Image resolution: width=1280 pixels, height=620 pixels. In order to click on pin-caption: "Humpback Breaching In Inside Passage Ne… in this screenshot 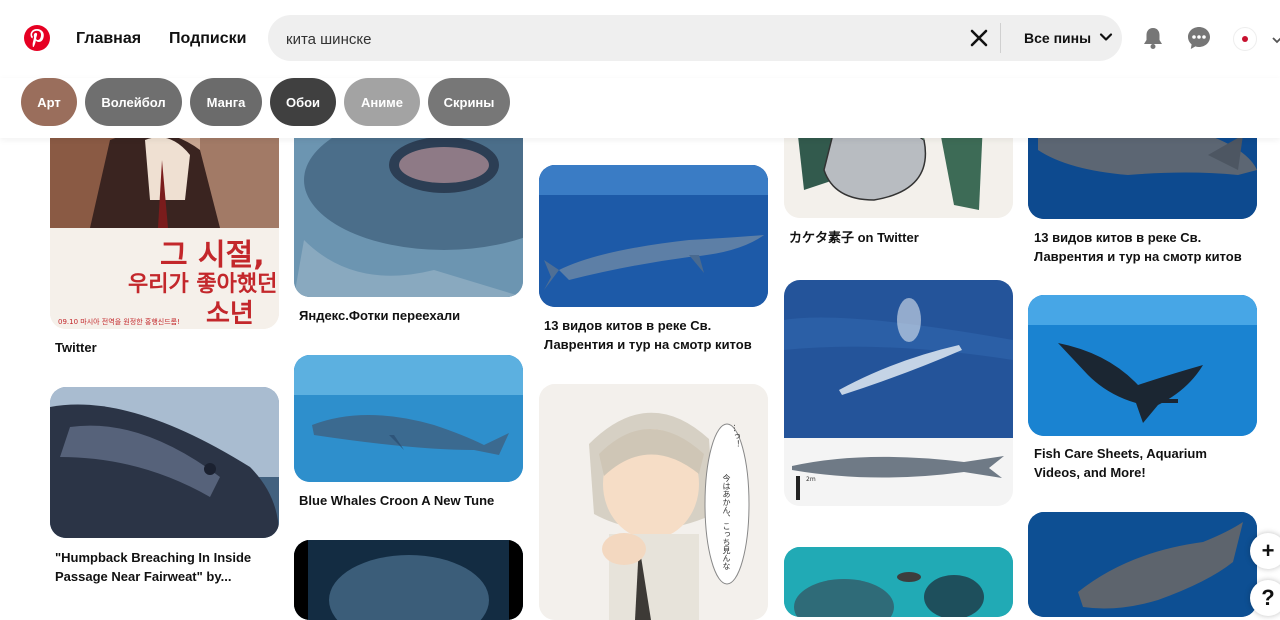, I will do `click(165, 567)`.